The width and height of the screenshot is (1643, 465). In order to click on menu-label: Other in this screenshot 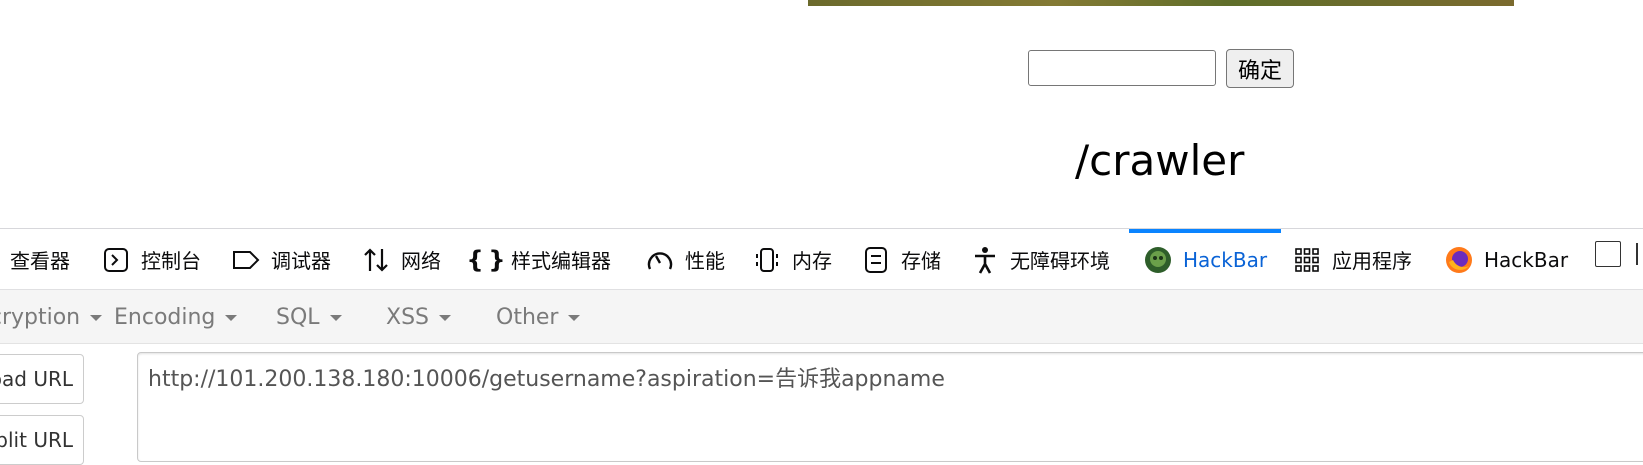, I will do `click(527, 317)`.